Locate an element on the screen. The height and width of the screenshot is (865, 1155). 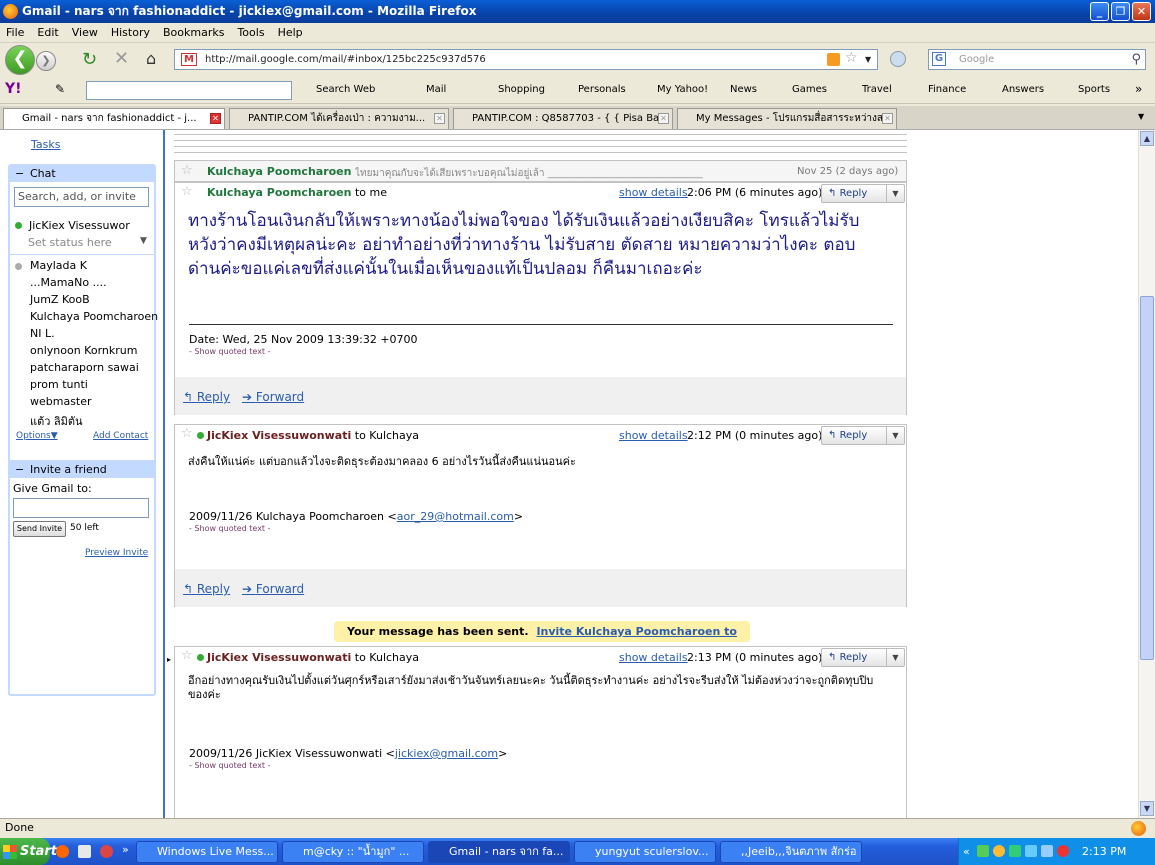
tray-network-icon is located at coordinates (983, 851).